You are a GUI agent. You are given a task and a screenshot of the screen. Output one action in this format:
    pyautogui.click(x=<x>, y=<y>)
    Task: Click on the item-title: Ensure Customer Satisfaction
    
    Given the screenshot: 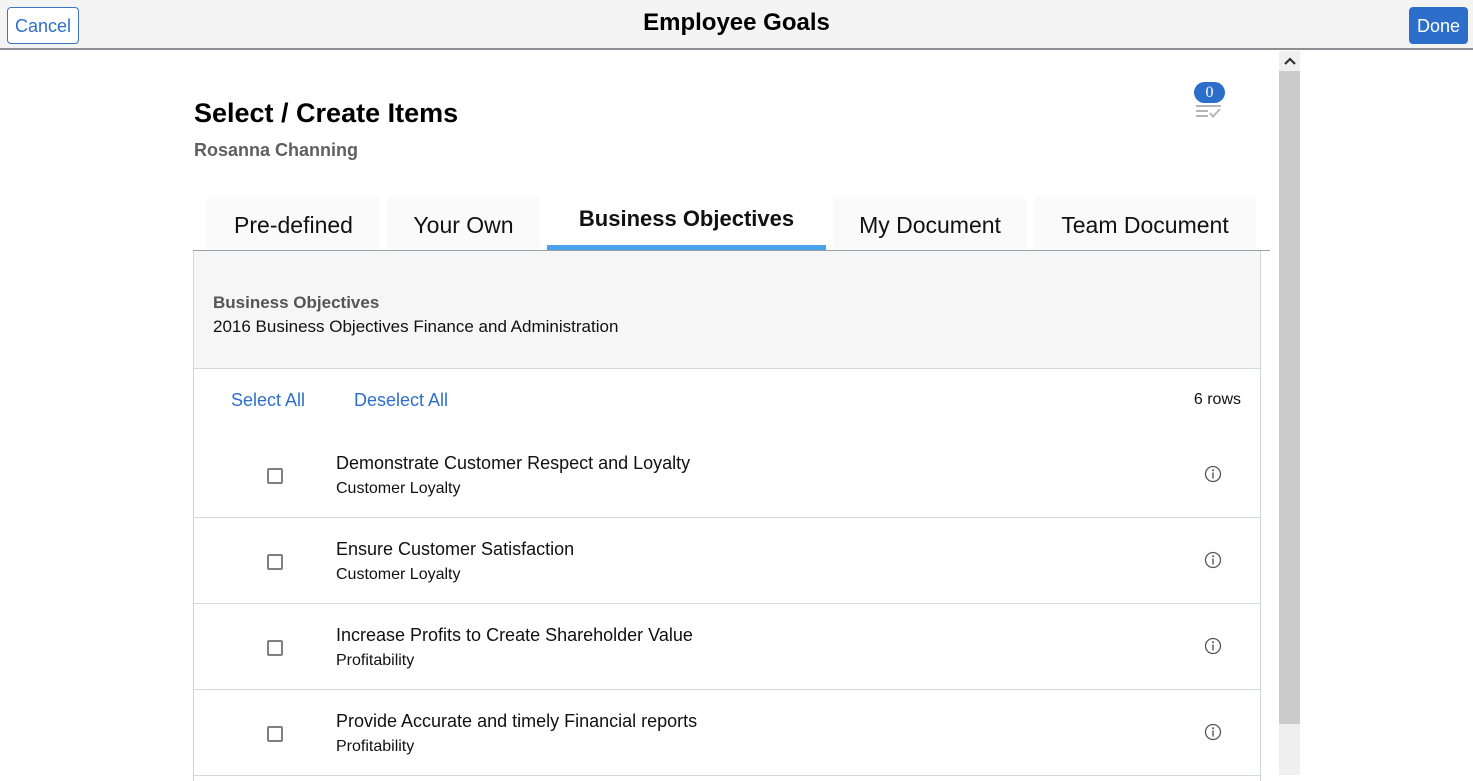 What is the action you would take?
    pyautogui.click(x=455, y=549)
    